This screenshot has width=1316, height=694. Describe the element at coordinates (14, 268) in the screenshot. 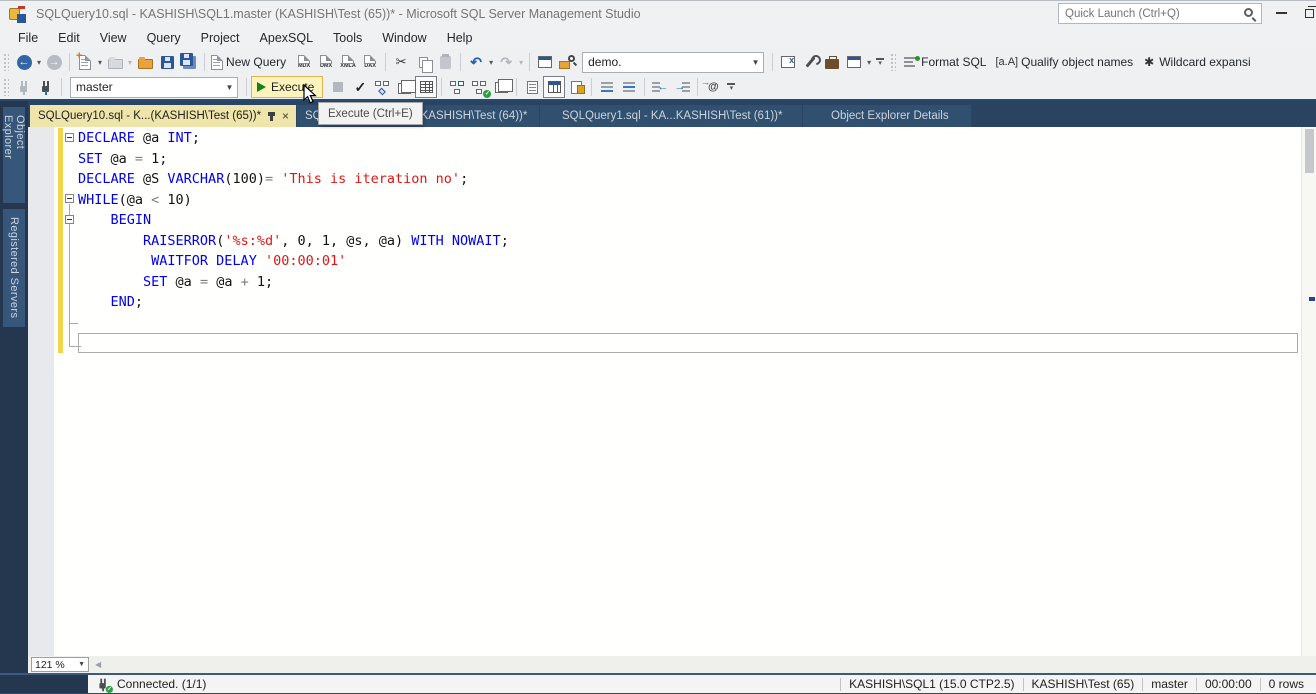

I see `registered-servers-vtab: Registered Servers` at that location.